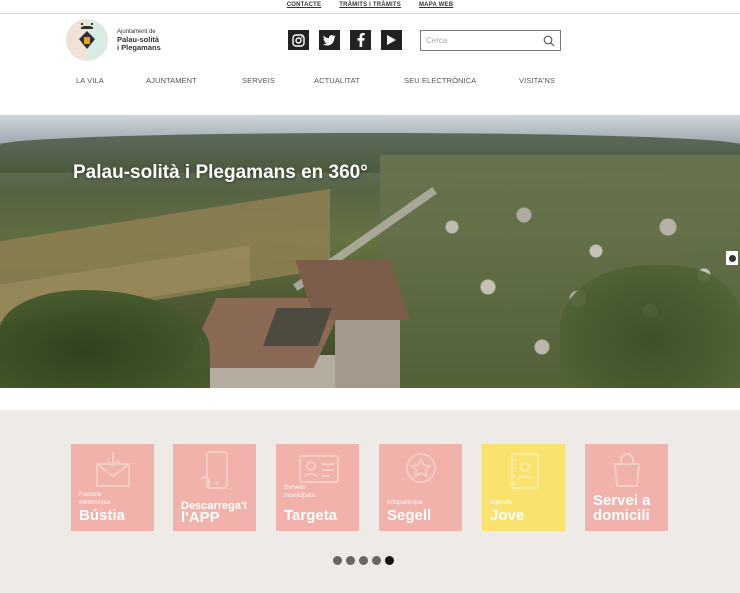 The height and width of the screenshot is (593, 740). I want to click on tile-bustia-big: Bústia, so click(102, 515).